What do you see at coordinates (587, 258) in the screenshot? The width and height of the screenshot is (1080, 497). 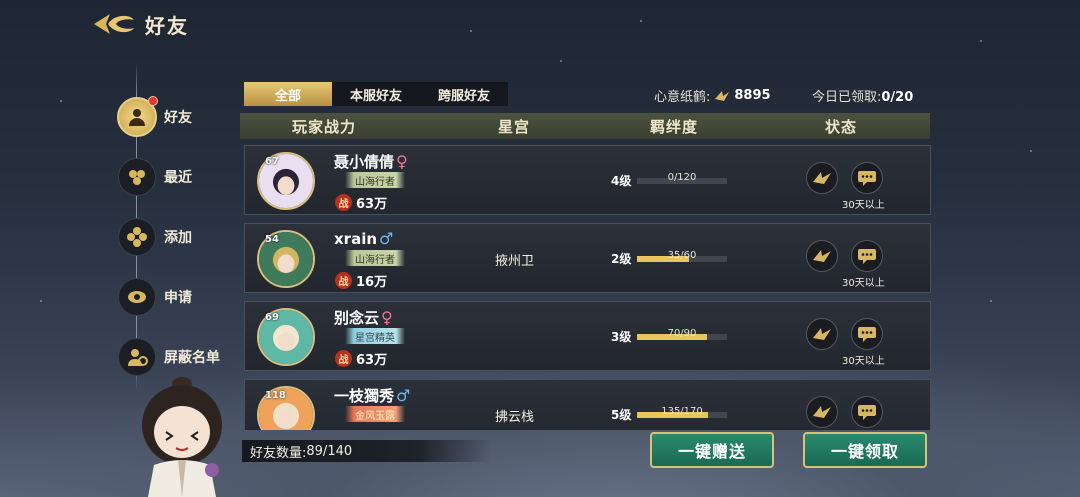 I see `friend-row: 54 xrain ♂ 山海行者 战 16万 掖州卫 2级 35/60 30天以上` at bounding box center [587, 258].